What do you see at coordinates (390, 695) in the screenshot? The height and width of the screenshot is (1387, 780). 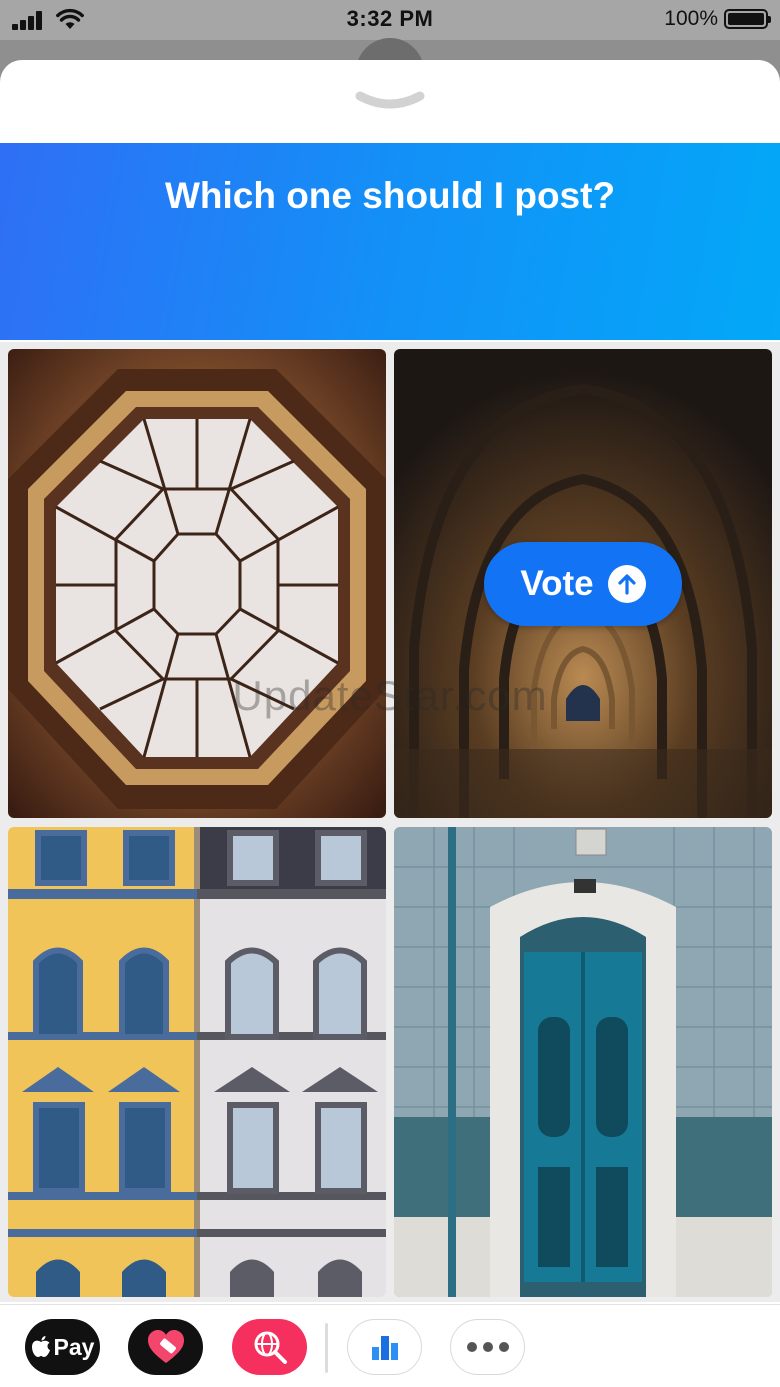 I see `watermark: UpdateStar.com` at bounding box center [390, 695].